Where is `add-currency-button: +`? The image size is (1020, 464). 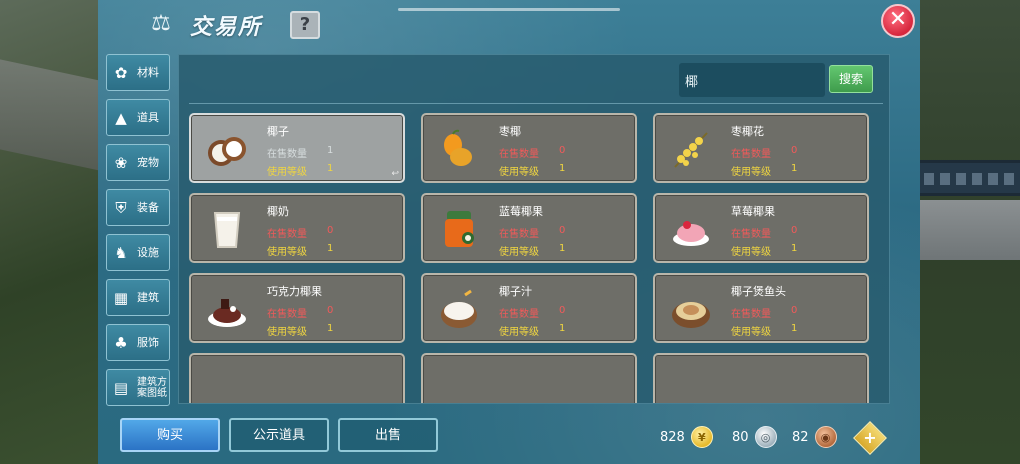
add-currency-button: + is located at coordinates (870, 438).